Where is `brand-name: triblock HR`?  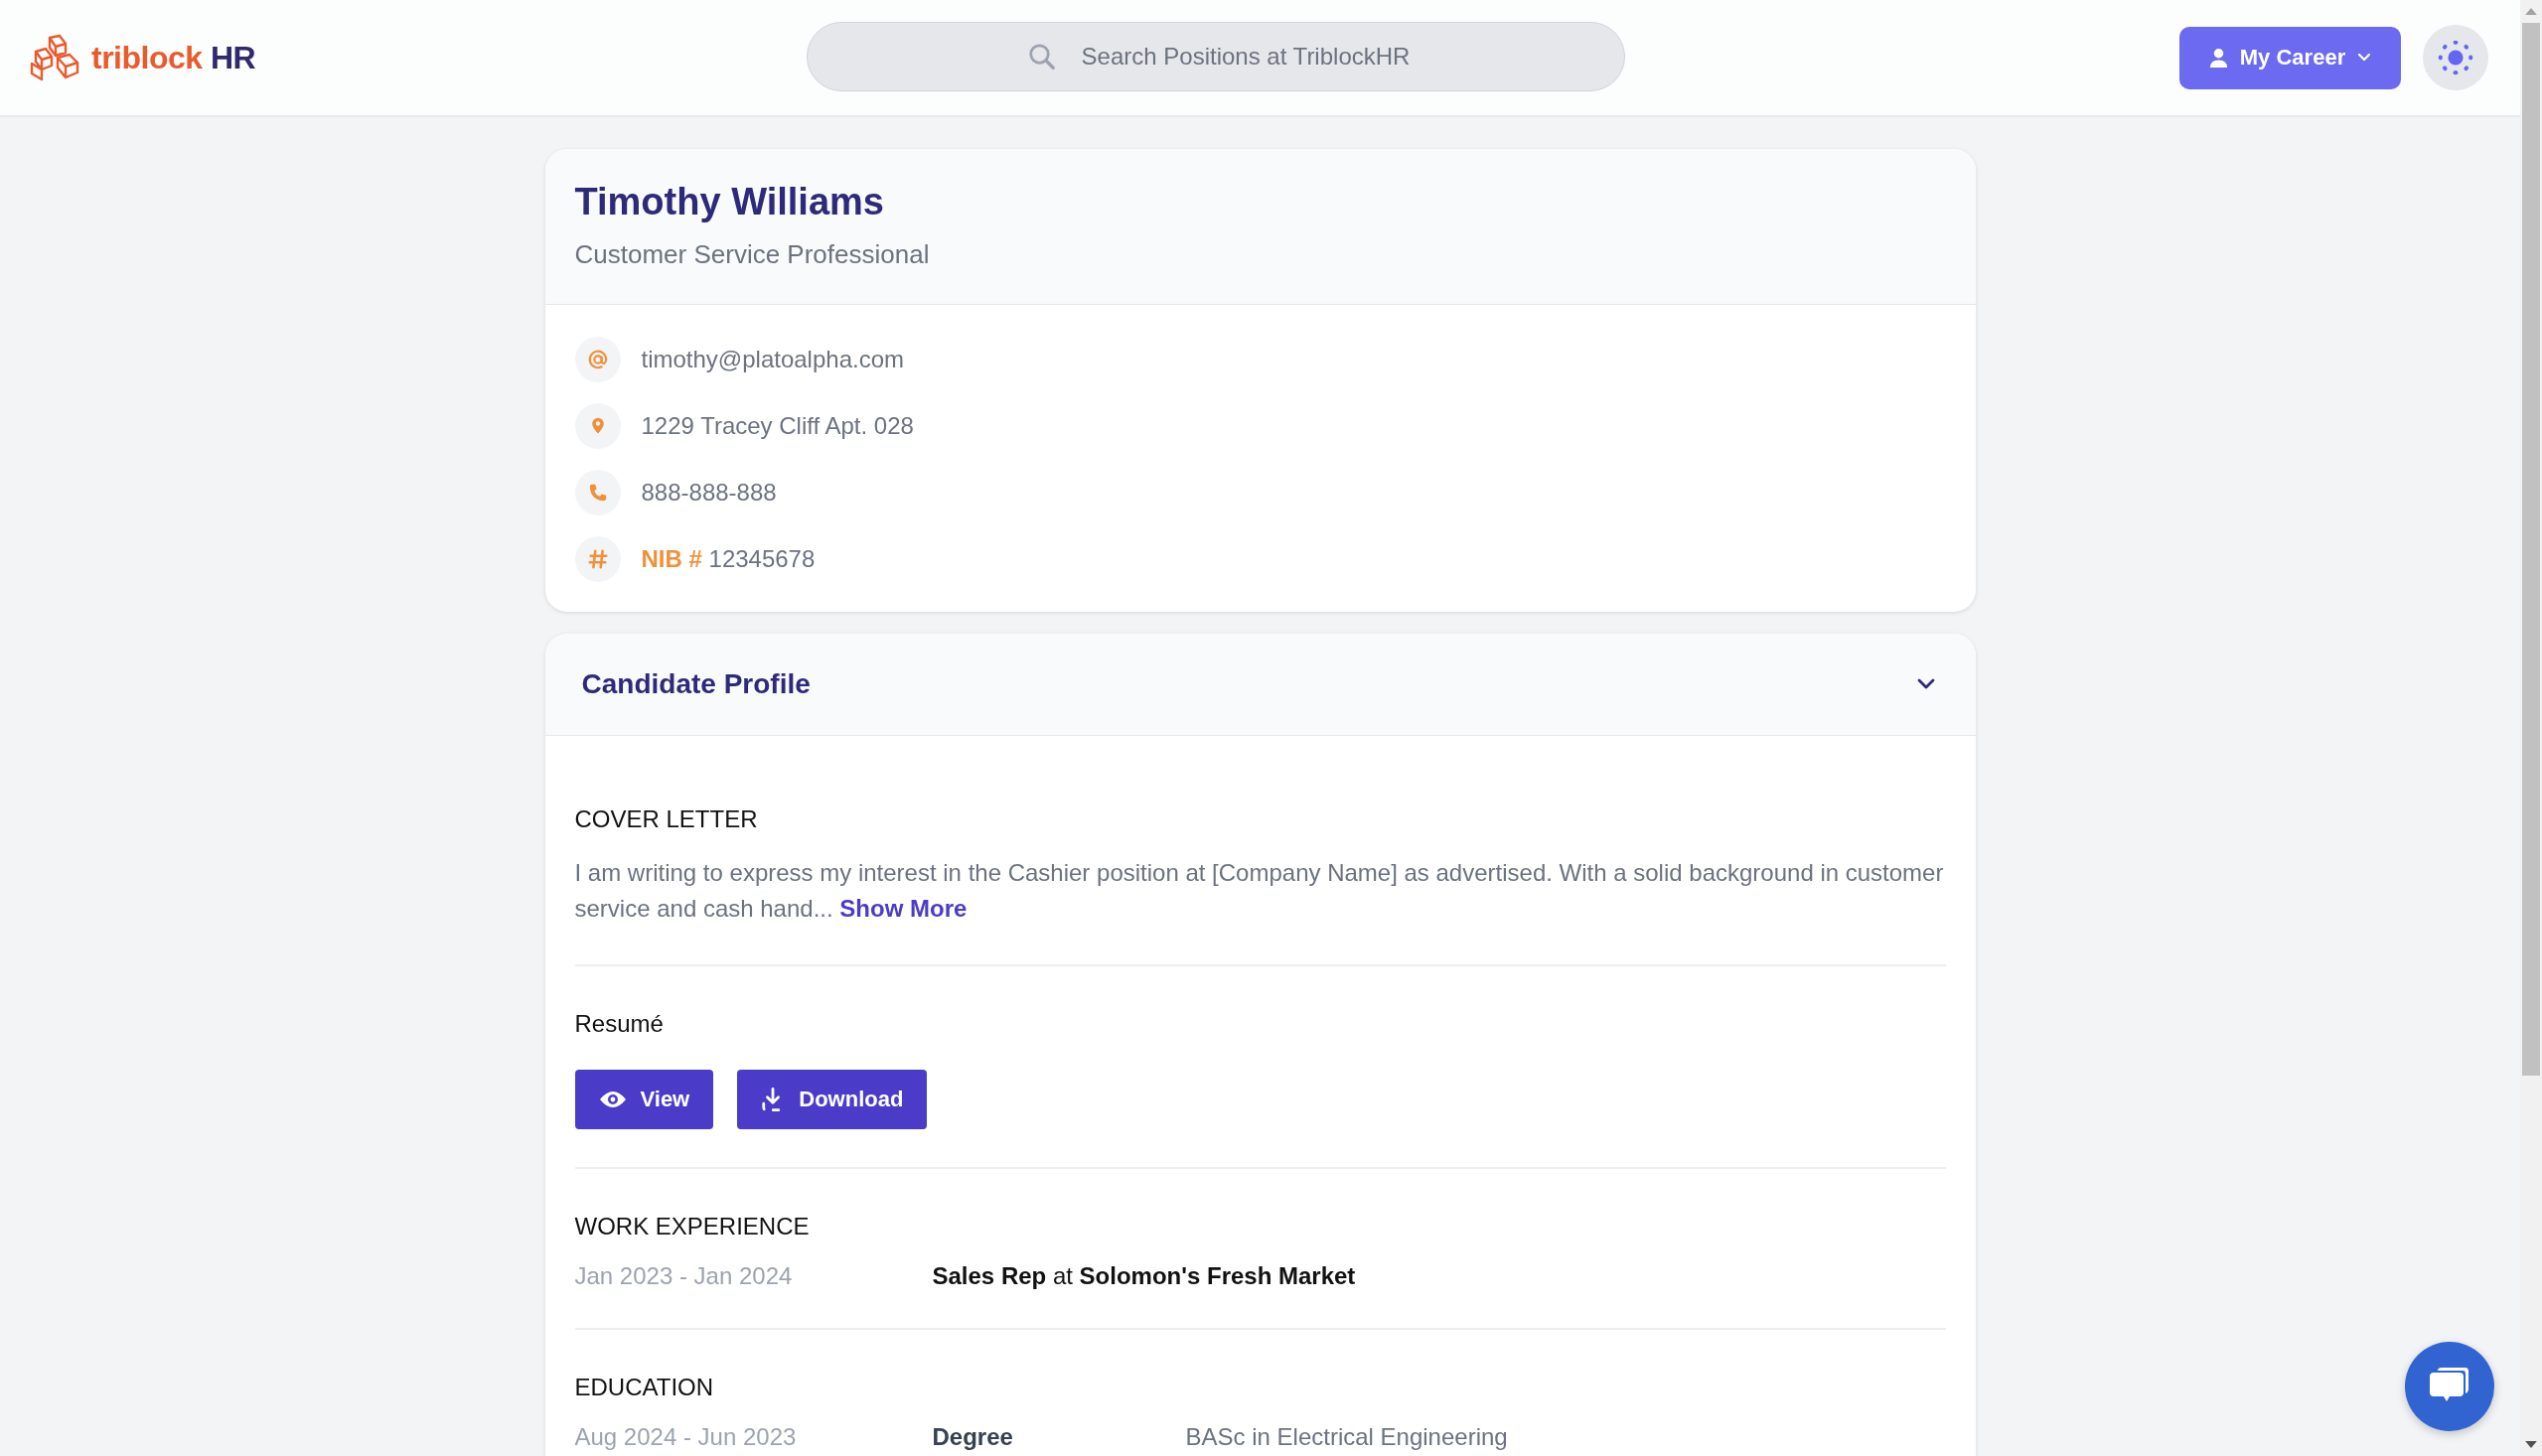
brand-name: triblock HR is located at coordinates (173, 58).